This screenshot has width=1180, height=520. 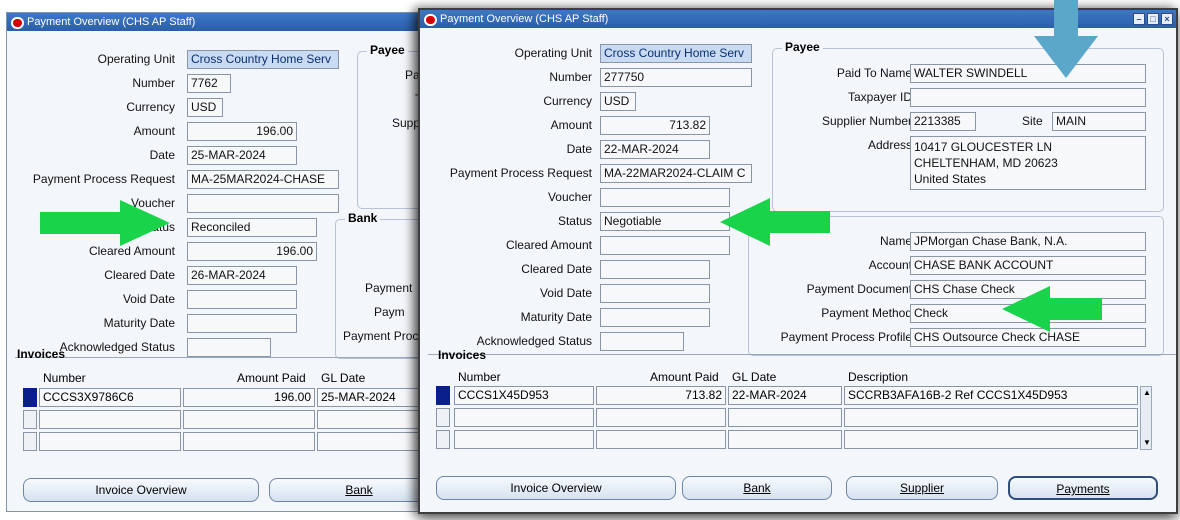 I want to click on status-field: Negotiable, so click(x=665, y=221).